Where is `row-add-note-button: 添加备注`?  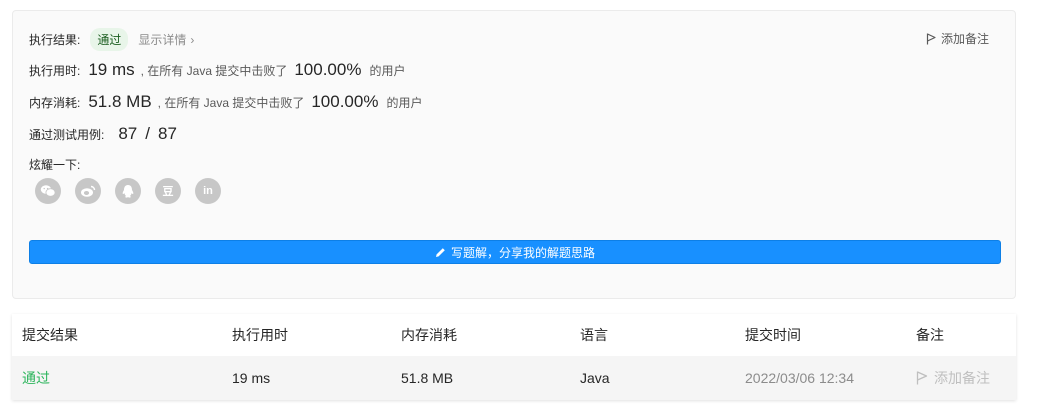
row-add-note-button: 添加备注 is located at coordinates (953, 378).